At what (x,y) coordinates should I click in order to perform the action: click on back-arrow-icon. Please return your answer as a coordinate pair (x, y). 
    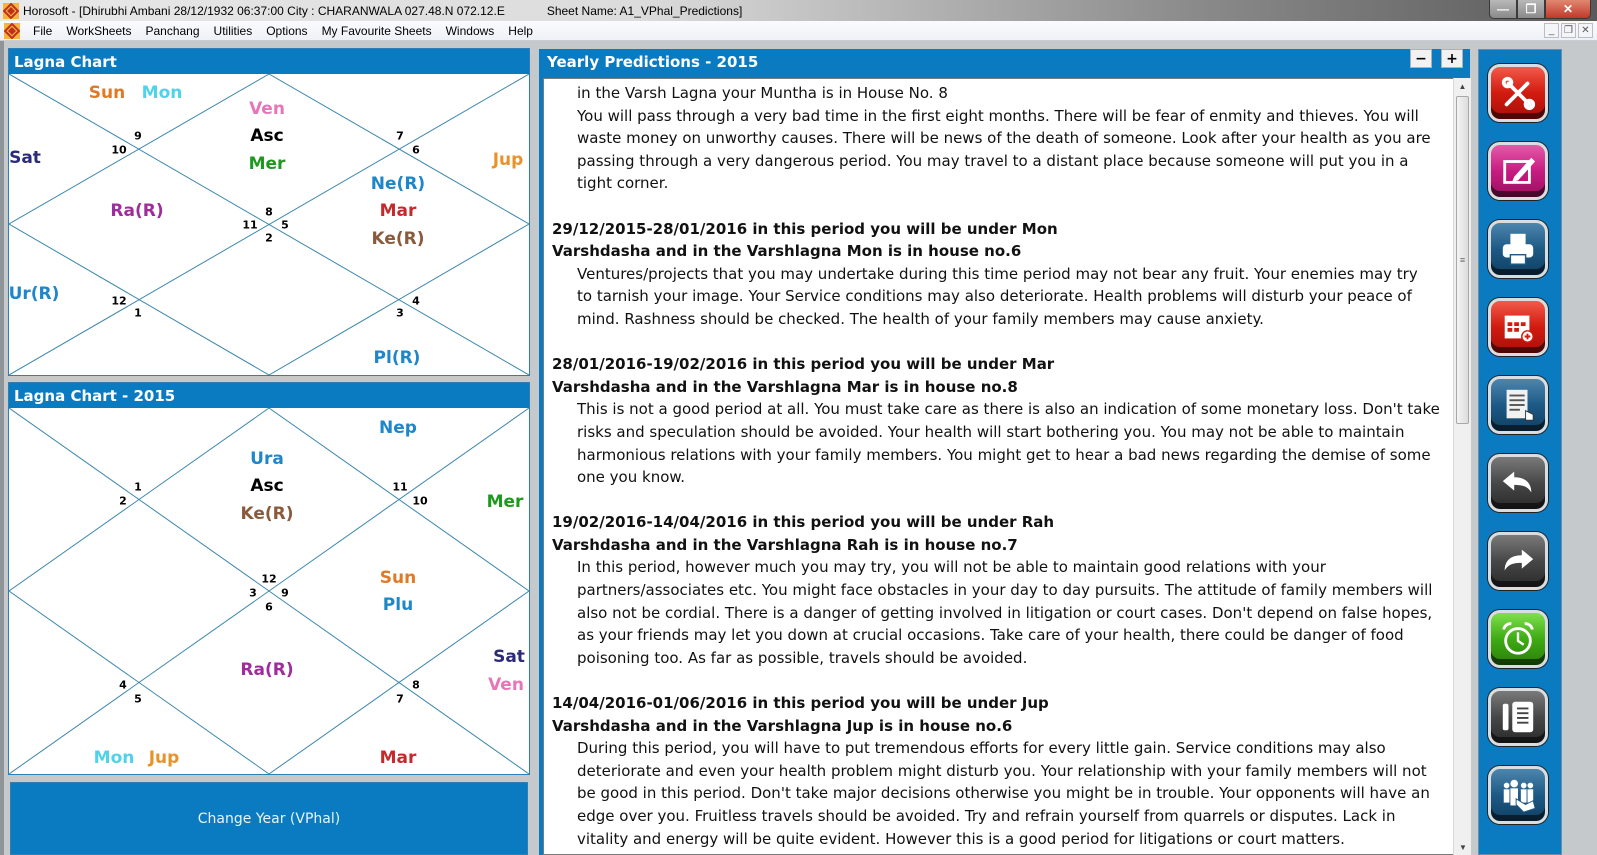
    Looking at the image, I should click on (1517, 482).